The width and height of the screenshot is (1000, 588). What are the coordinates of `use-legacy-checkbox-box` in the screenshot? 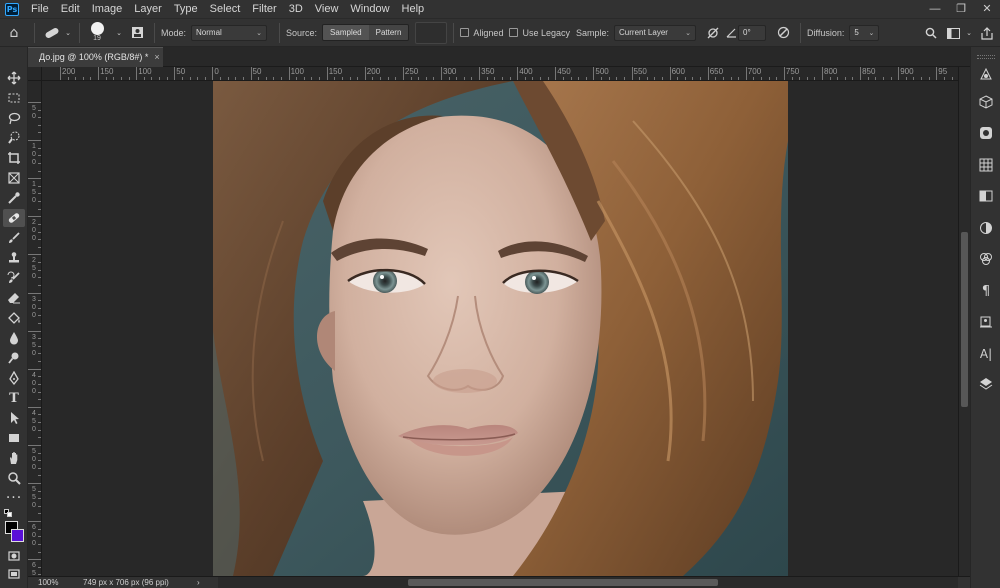 It's located at (514, 32).